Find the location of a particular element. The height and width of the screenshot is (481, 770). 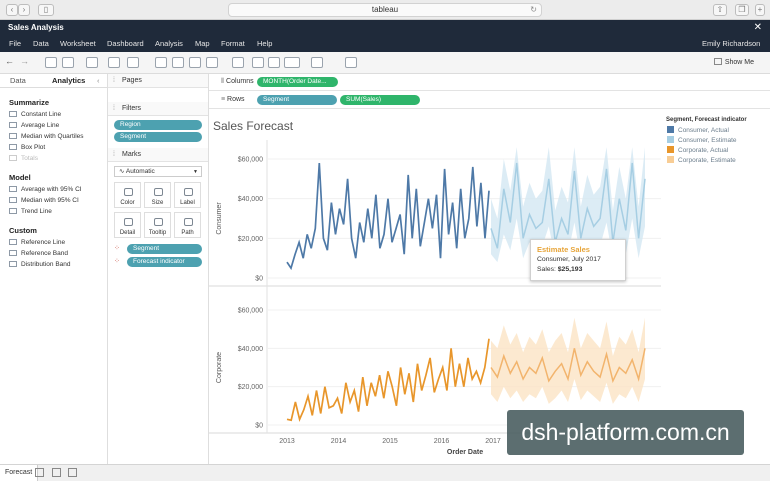

add-datasource-icon is located at coordinates (68, 62).